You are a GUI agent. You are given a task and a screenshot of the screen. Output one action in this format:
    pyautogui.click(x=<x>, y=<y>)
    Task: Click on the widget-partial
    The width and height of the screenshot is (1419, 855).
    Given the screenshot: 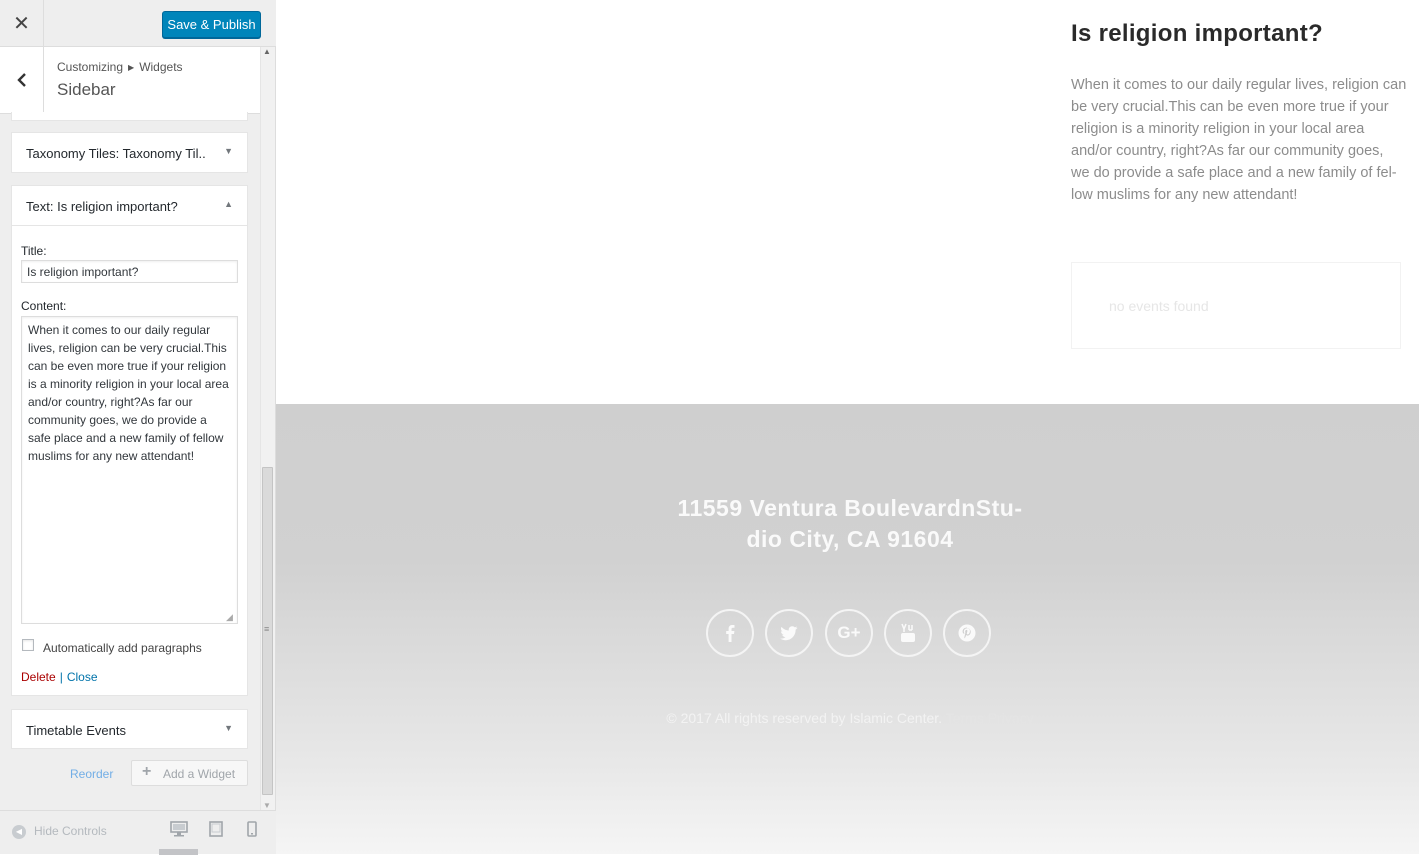 What is the action you would take?
    pyautogui.click(x=129, y=116)
    